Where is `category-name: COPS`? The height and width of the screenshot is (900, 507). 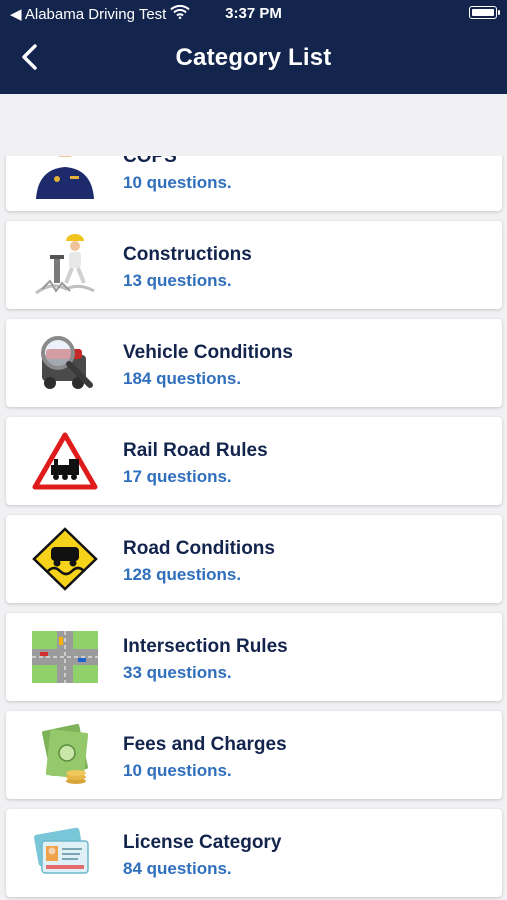
category-name: COPS is located at coordinates (150, 161).